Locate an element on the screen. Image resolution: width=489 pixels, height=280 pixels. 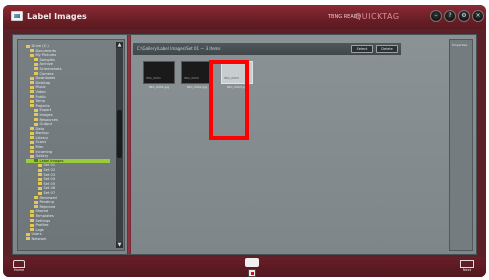
minimize-button: – is located at coordinates (436, 16).